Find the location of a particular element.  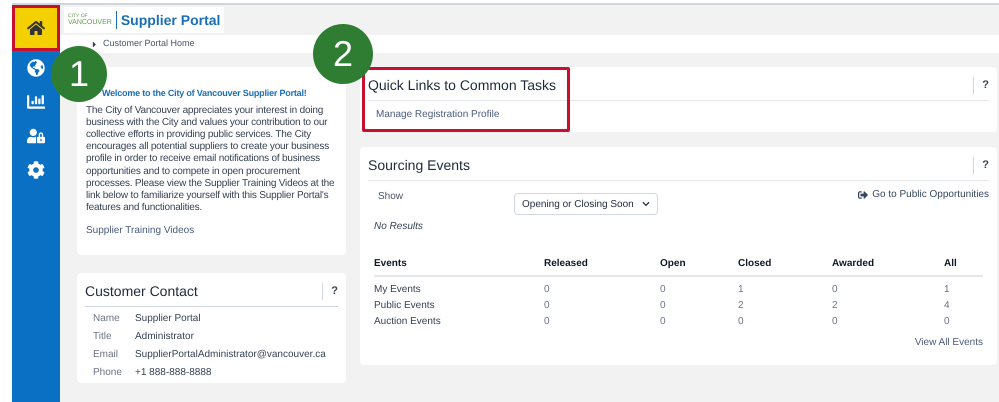

card-title: Customer Contact is located at coordinates (141, 291).